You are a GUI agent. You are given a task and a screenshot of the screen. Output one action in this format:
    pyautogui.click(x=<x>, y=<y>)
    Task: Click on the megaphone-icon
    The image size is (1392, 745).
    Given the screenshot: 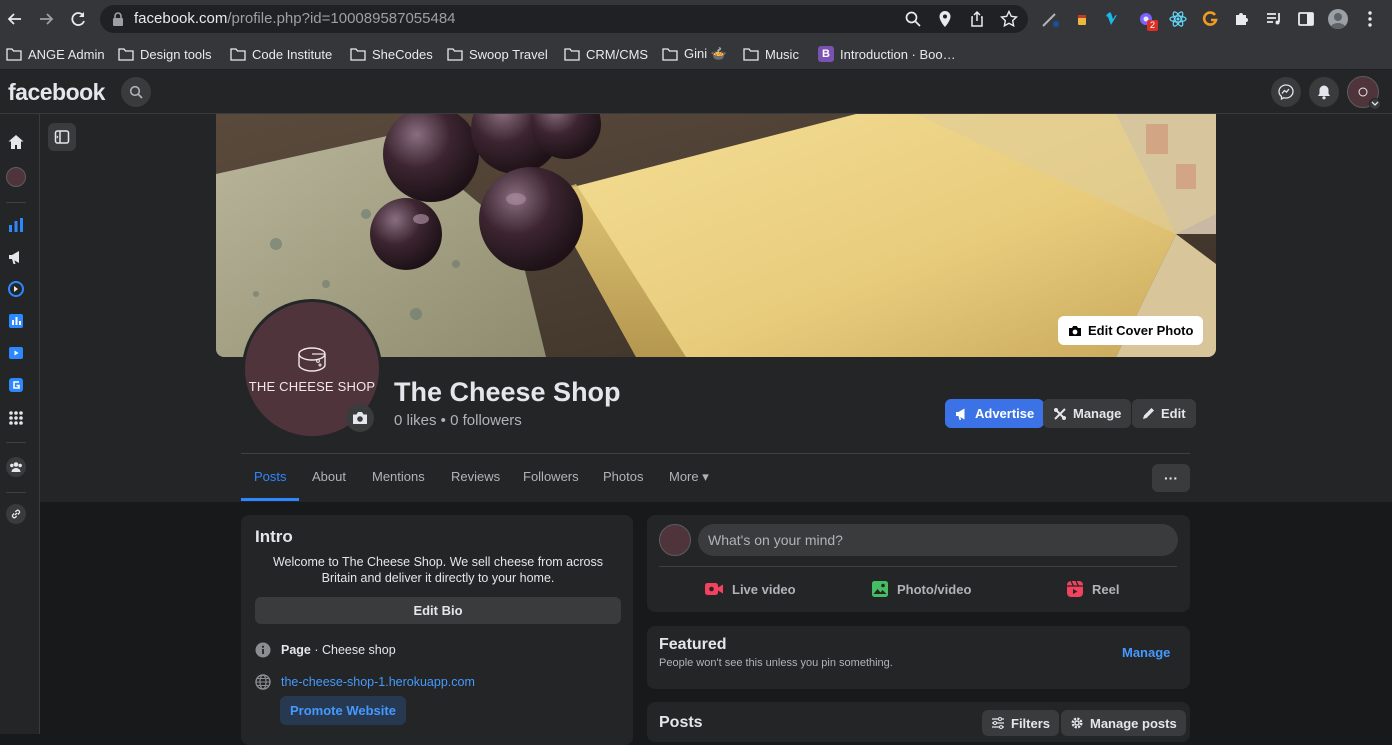 What is the action you would take?
    pyautogui.click(x=16, y=257)
    